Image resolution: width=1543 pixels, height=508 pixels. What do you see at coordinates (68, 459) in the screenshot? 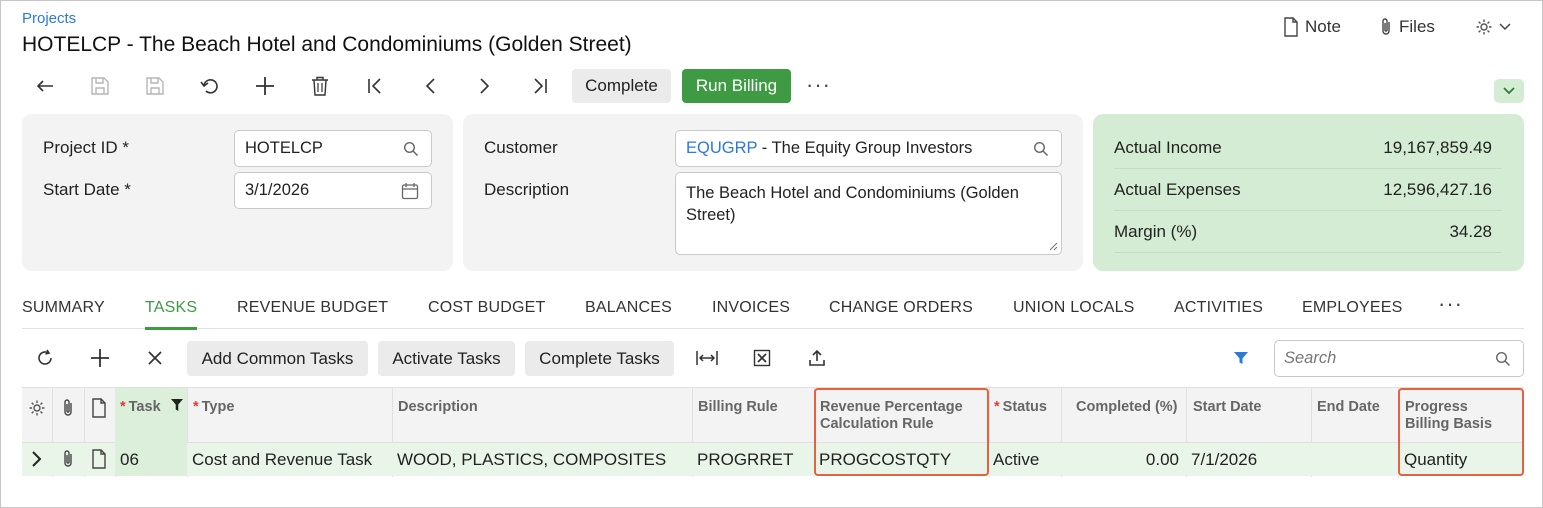
I see `row-paperclip-icon` at bounding box center [68, 459].